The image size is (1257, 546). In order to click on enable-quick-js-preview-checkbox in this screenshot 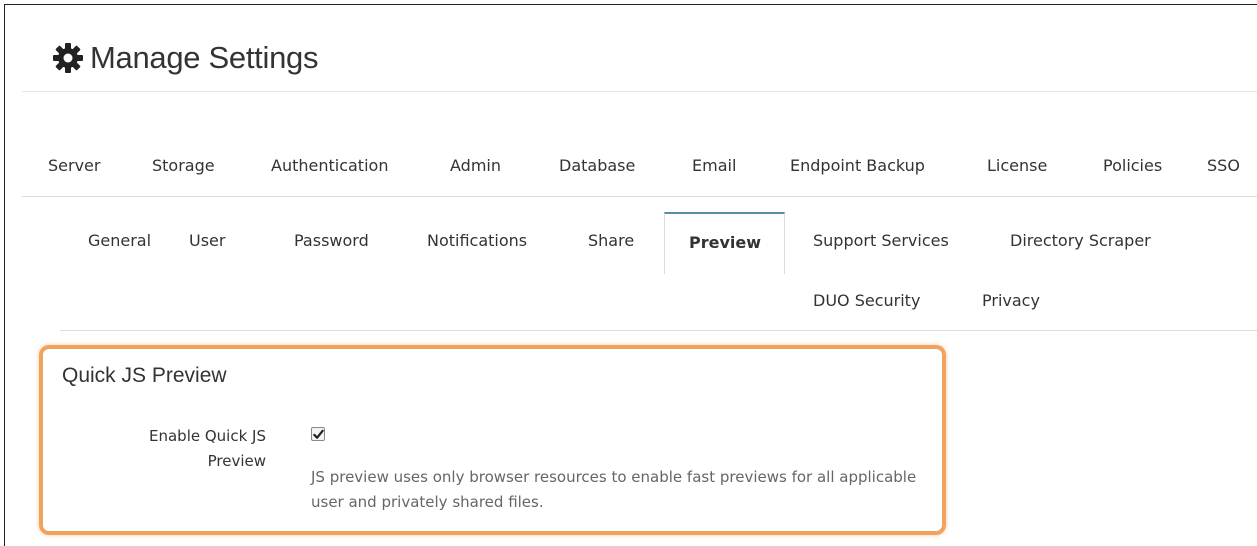, I will do `click(318, 434)`.